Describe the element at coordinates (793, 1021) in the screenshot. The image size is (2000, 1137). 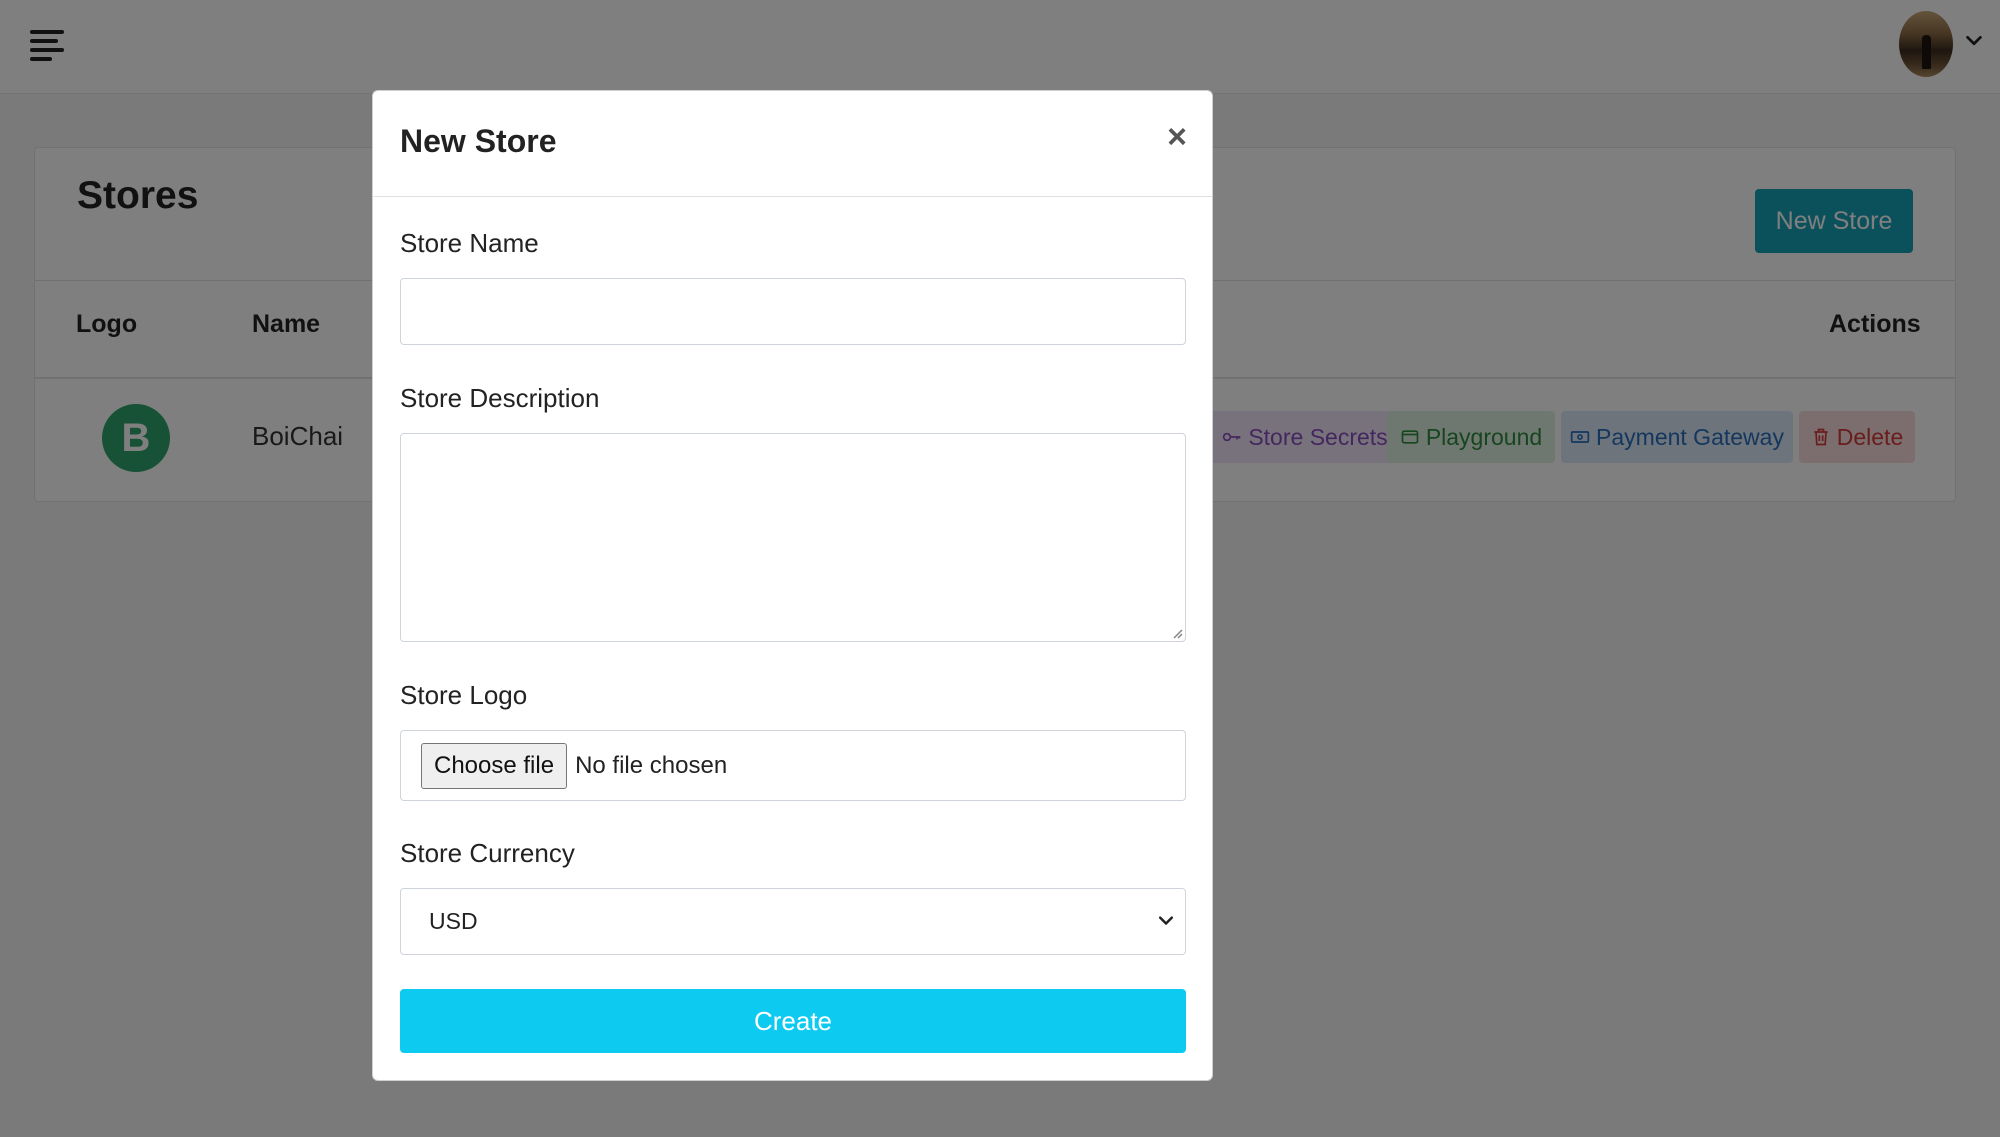
I see `create-button: Create` at that location.